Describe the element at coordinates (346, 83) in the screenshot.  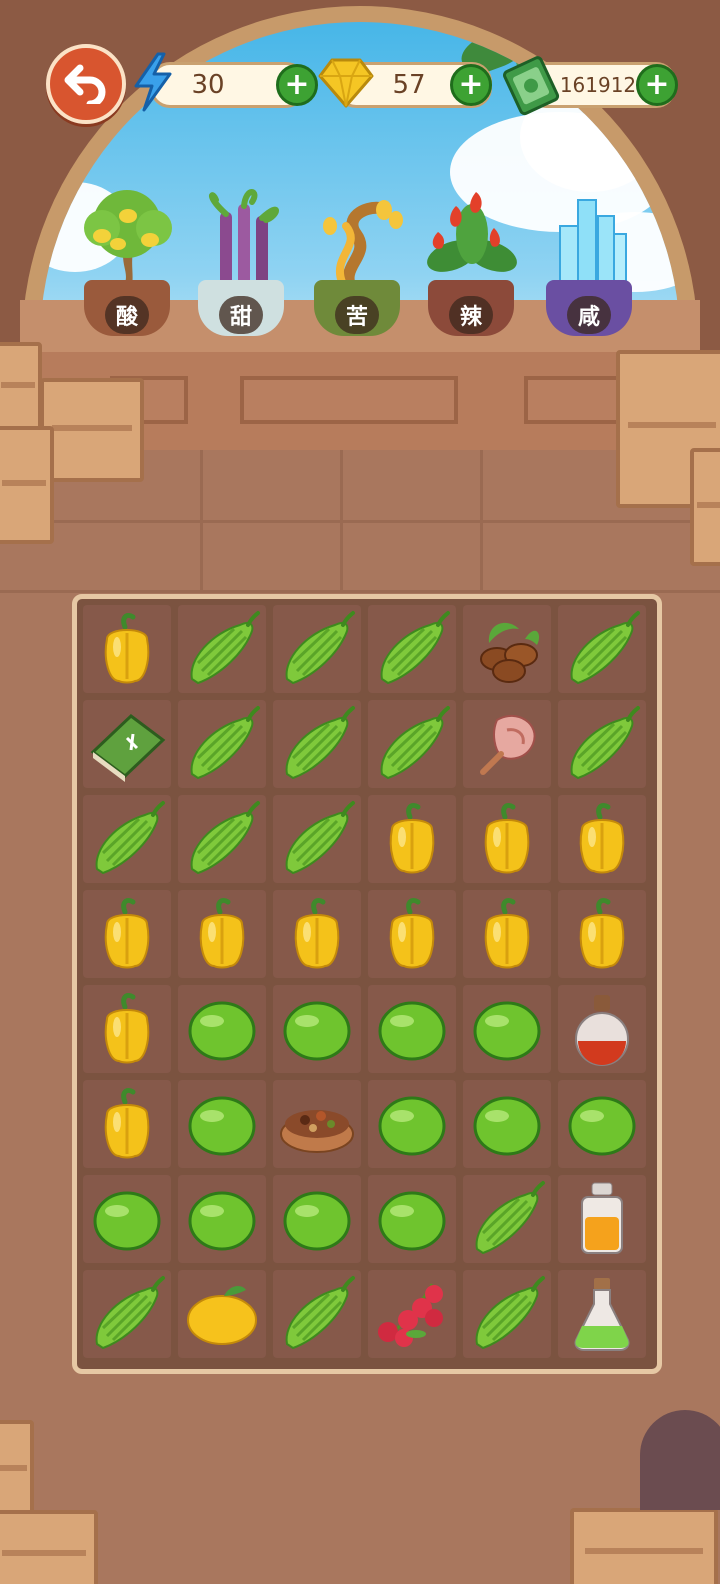
I see `gem-icon` at that location.